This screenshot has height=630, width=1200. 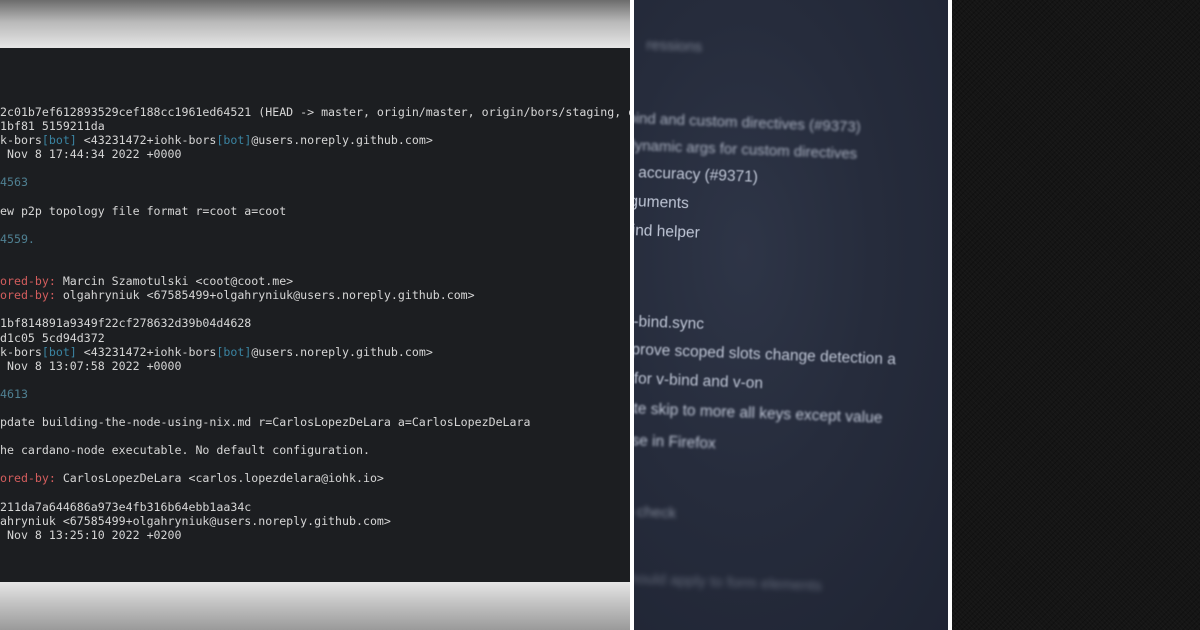 I want to click on photo-line: dynamic args for custom directives, so click(x=746, y=149).